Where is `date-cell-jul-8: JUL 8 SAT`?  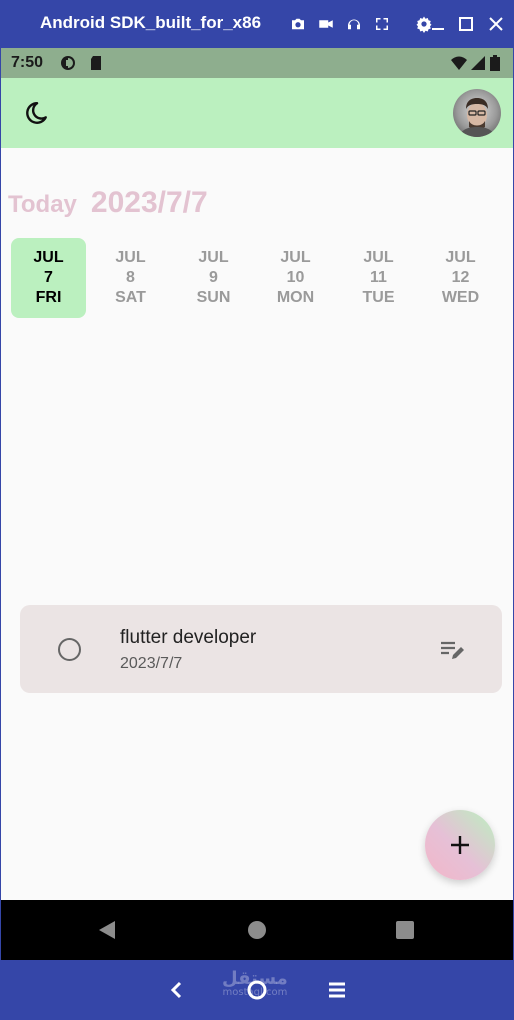 date-cell-jul-8: JUL 8 SAT is located at coordinates (130, 278).